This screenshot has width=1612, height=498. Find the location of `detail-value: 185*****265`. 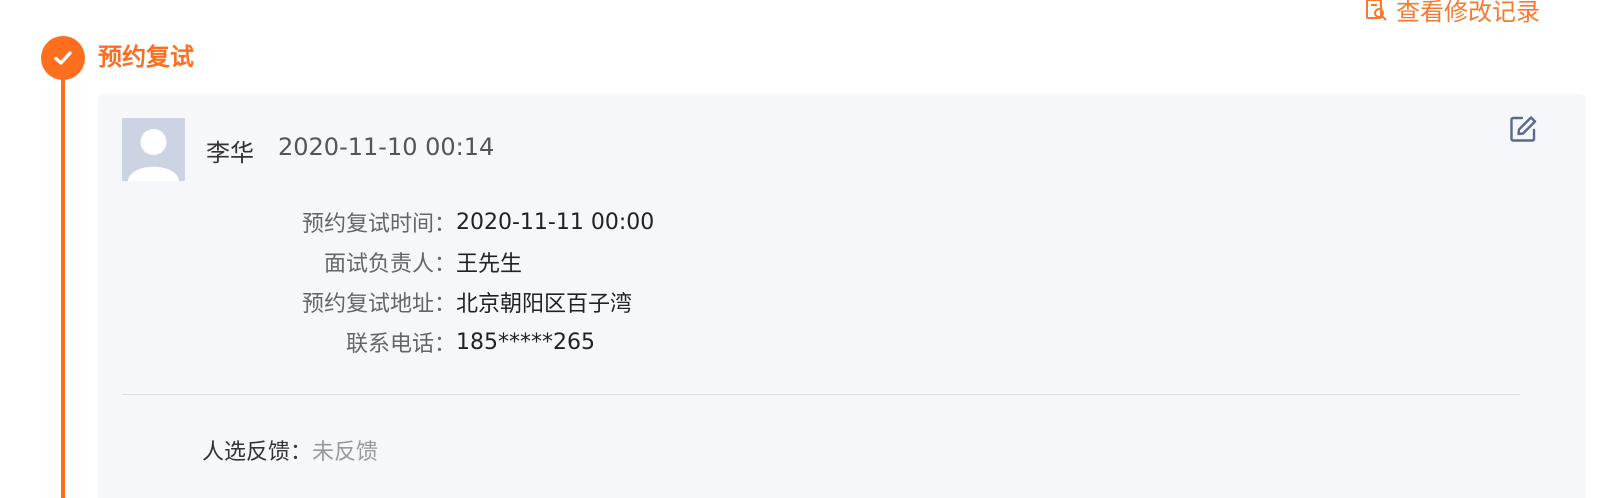

detail-value: 185*****265 is located at coordinates (525, 342).